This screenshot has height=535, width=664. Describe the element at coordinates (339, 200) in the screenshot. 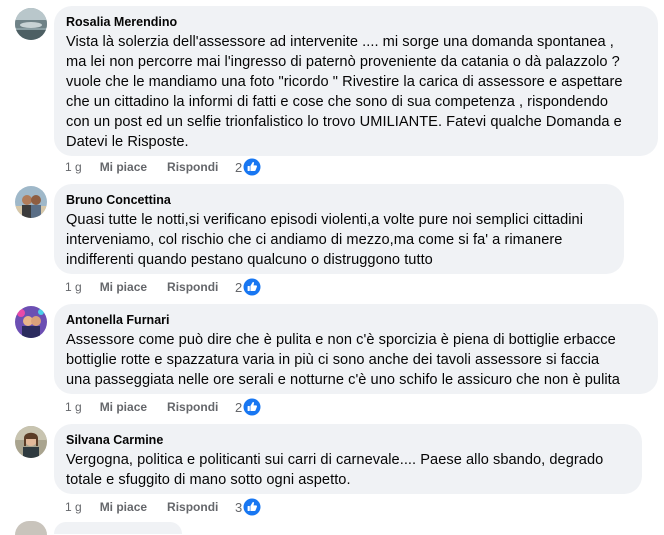

I see `comment-author: Bruno Concettina` at that location.